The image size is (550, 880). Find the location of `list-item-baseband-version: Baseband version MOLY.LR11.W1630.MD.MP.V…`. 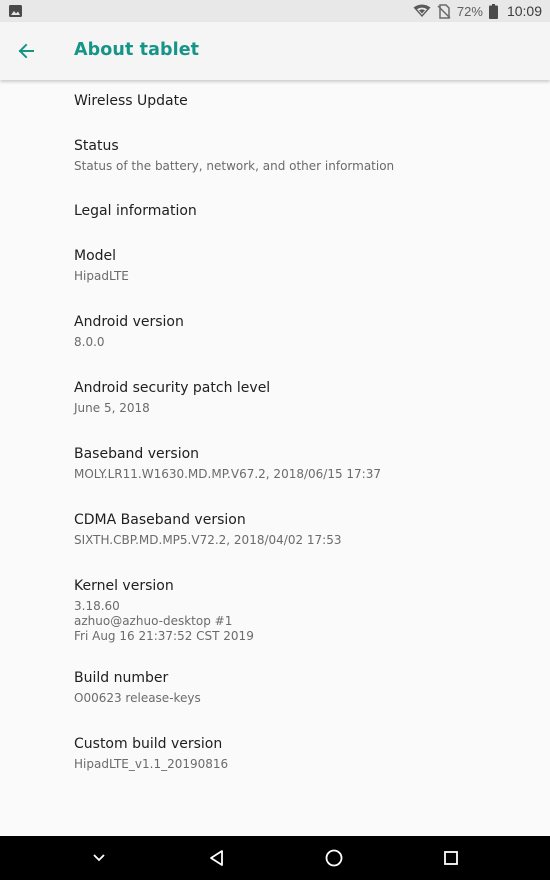

list-item-baseband-version: Baseband version MOLY.LR11.W1630.MD.MP.V… is located at coordinates (275, 465).